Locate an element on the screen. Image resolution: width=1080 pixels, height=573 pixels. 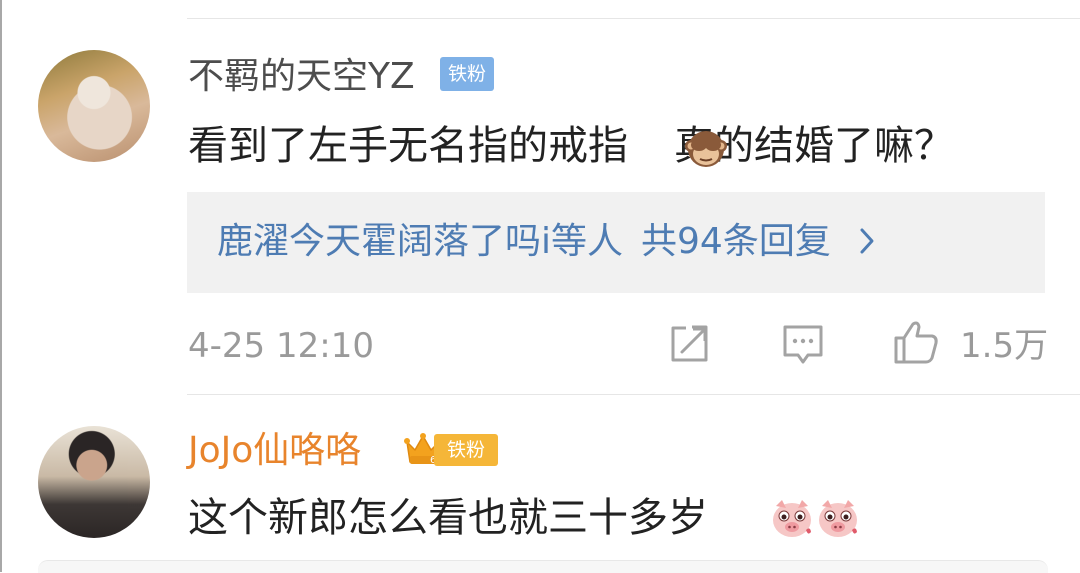
comment-input-bar is located at coordinates (543, 566).